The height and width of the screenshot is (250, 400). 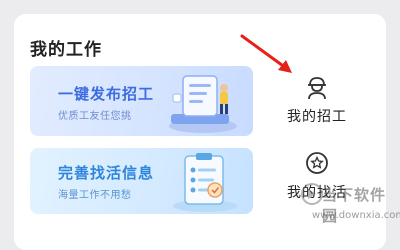 What do you see at coordinates (66, 50) in the screenshot?
I see `section-title: 我的工作` at bounding box center [66, 50].